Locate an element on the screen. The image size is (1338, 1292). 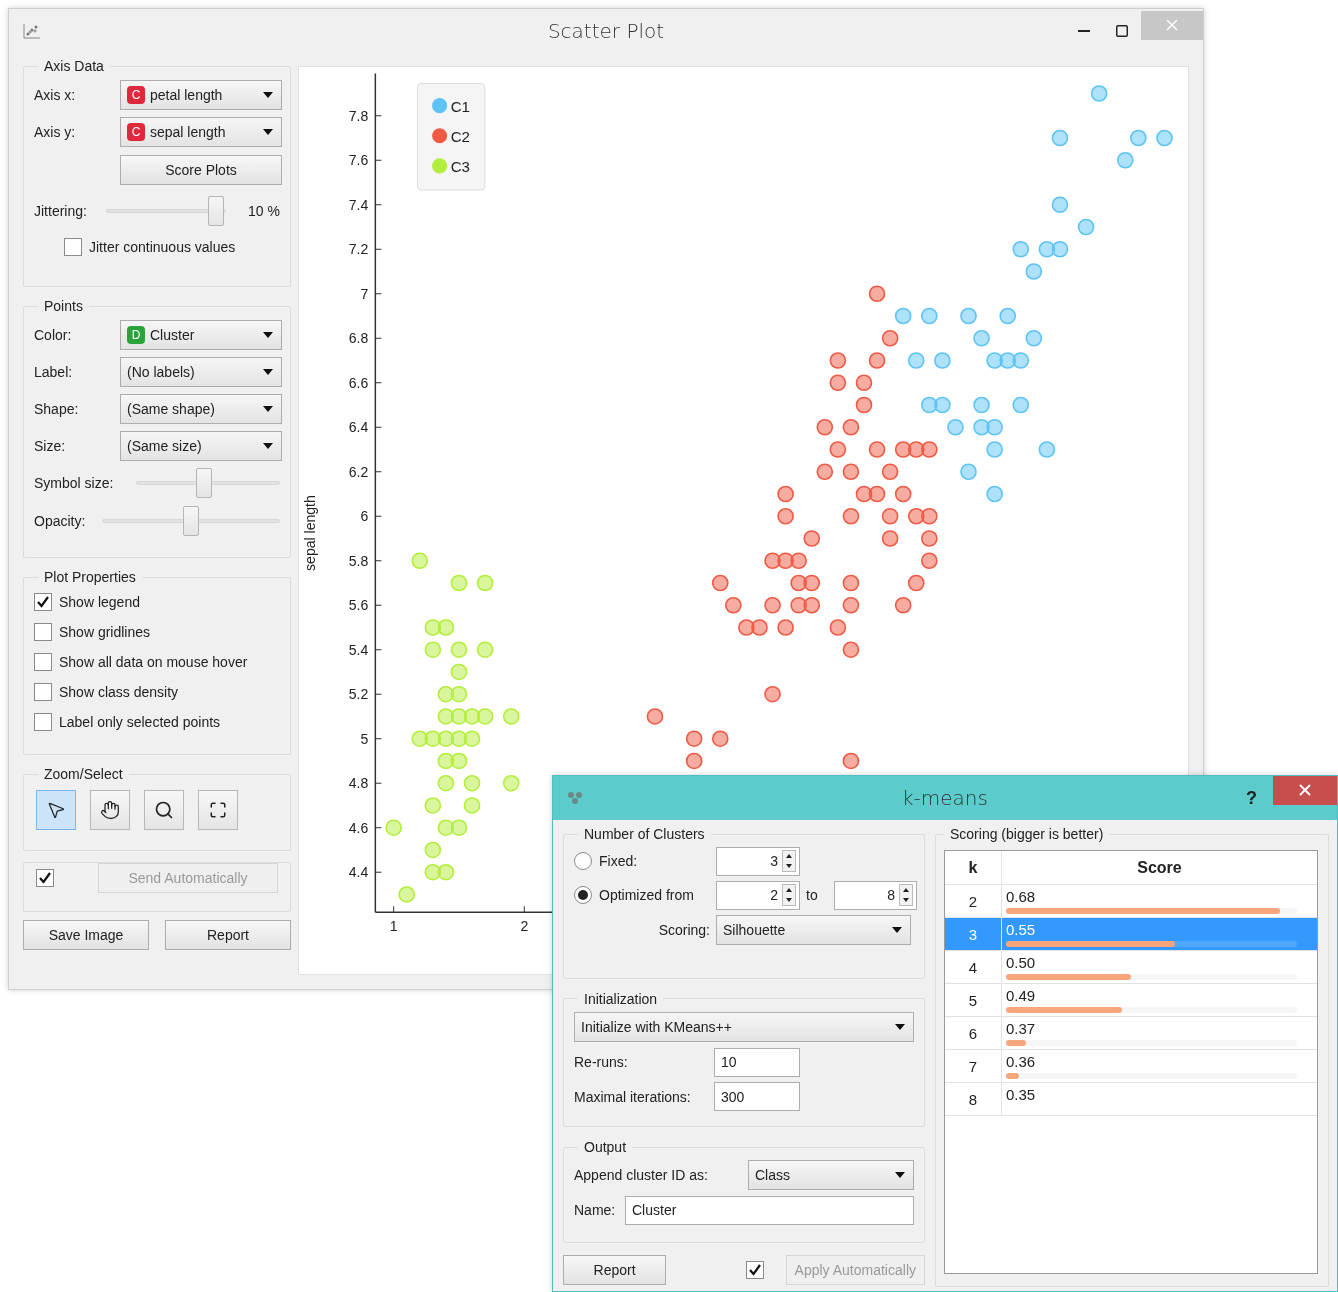
table-row: 8 0.35 is located at coordinates (1131, 1099).